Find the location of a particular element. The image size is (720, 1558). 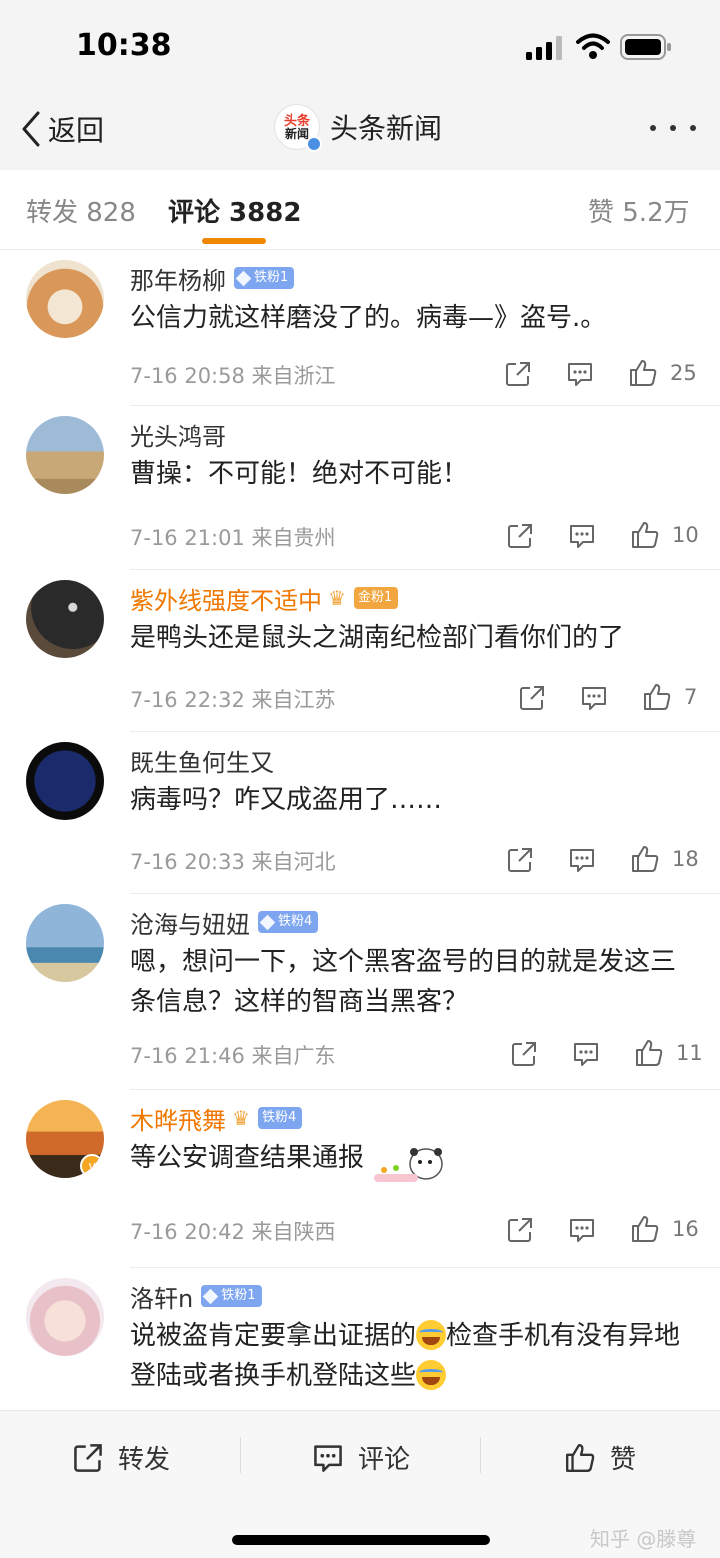

like-count: 7 is located at coordinates (691, 697).